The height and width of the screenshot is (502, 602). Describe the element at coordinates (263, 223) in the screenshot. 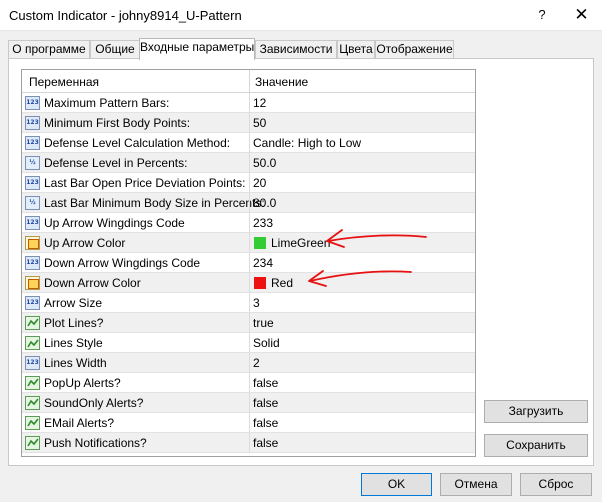

I see `param-value: 233` at that location.